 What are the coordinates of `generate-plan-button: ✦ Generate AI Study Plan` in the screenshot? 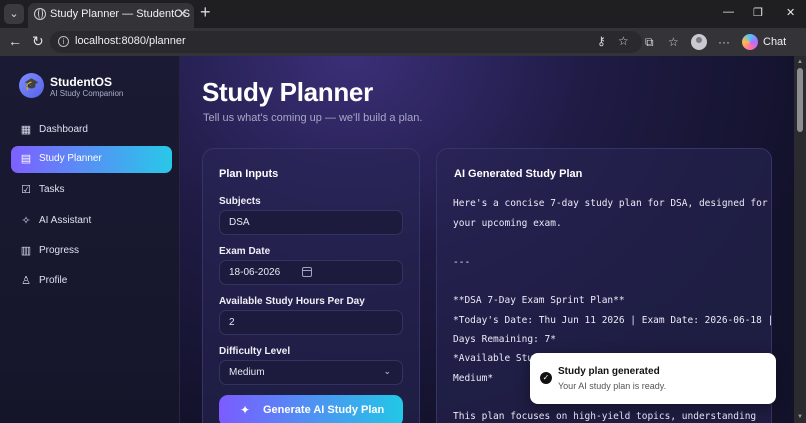 It's located at (311, 409).